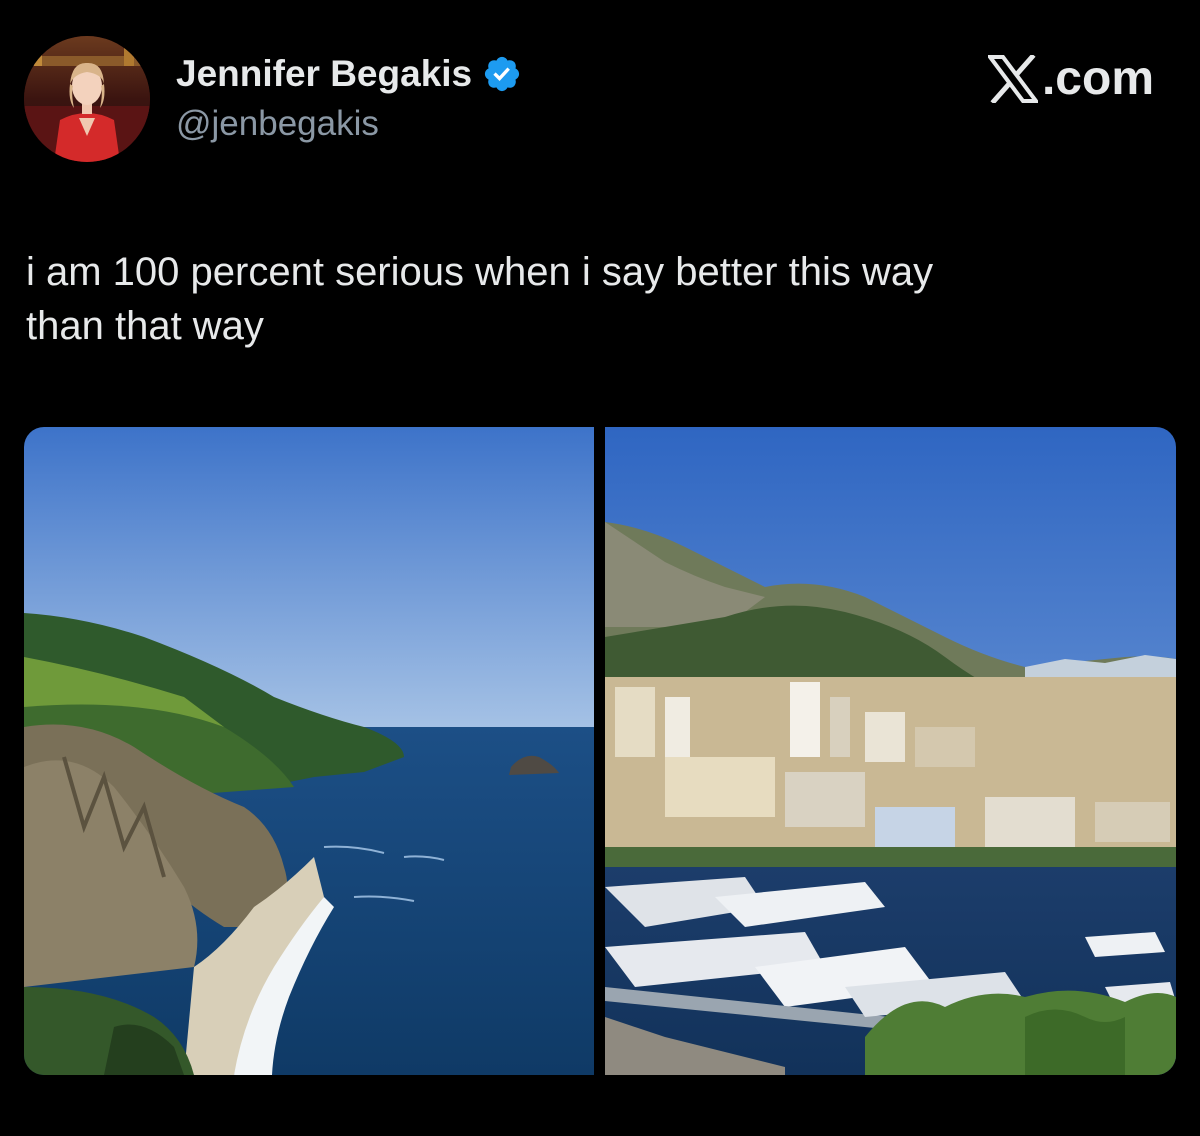 This screenshot has height=1136, width=1200. Describe the element at coordinates (1097, 78) in the screenshot. I see `brand-domain-suffix: .com` at that location.